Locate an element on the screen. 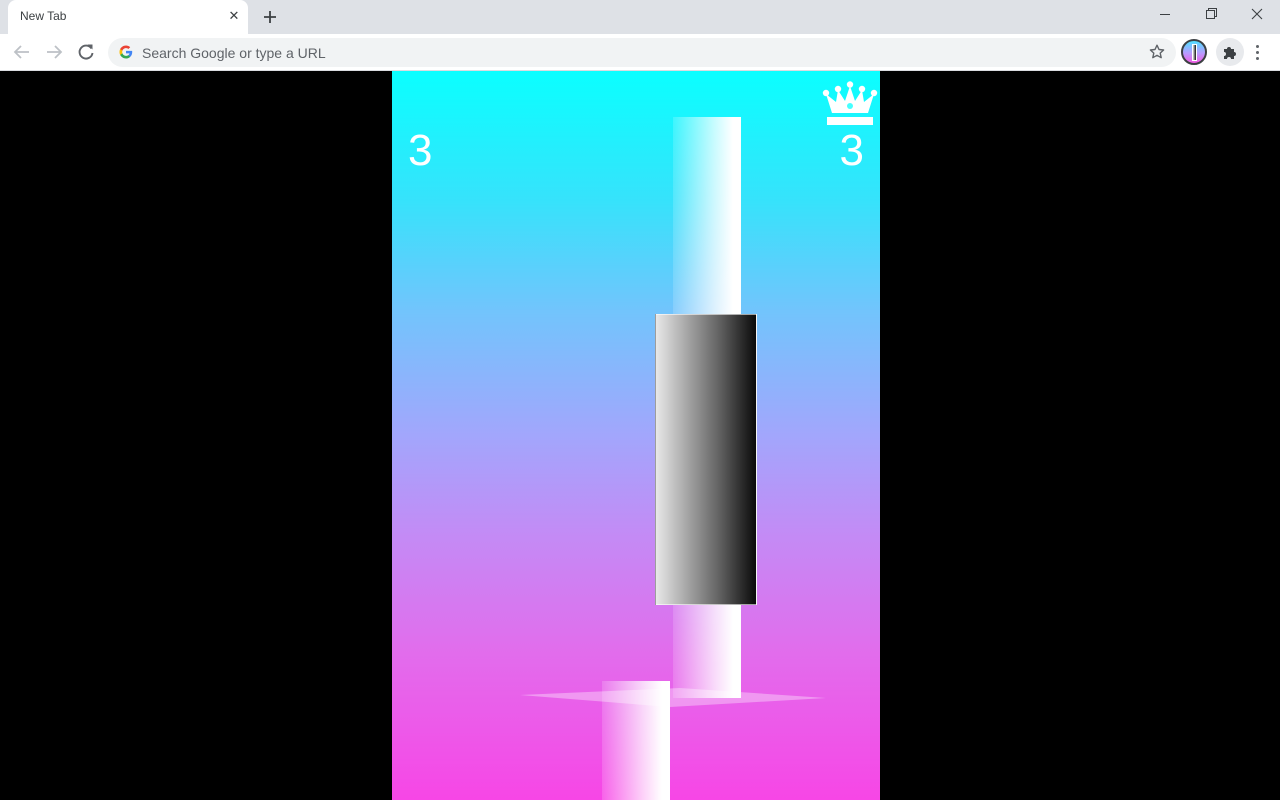 The width and height of the screenshot is (1280, 800). tab-strip: New Tab ✕ is located at coordinates (640, 17).